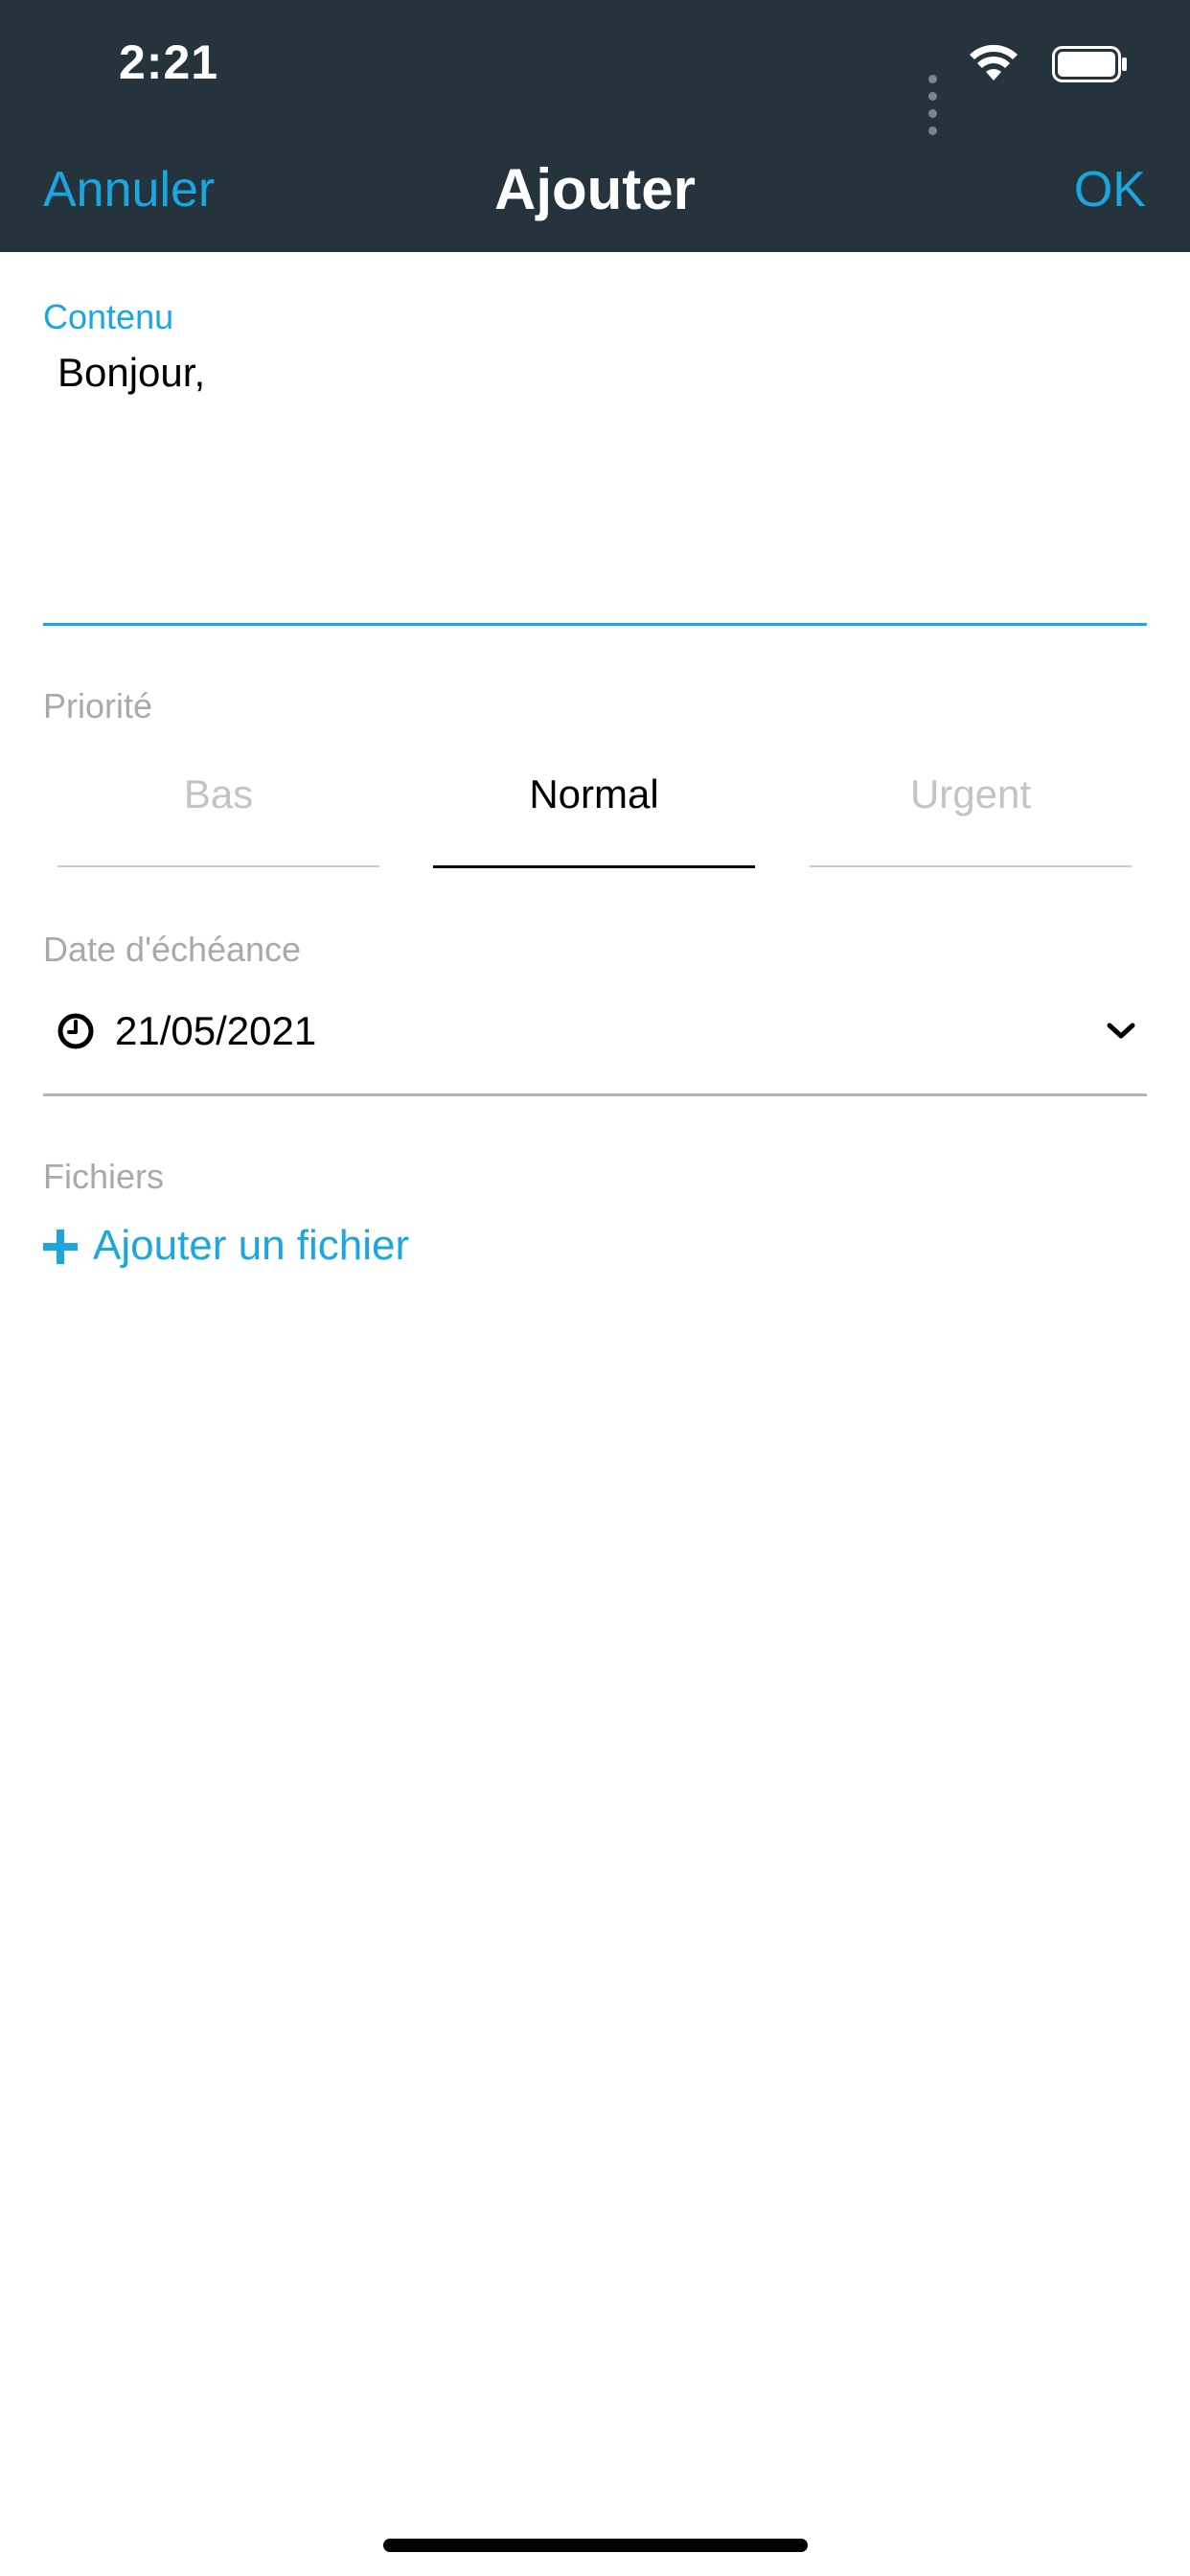 Image resolution: width=1190 pixels, height=2576 pixels. What do you see at coordinates (1121, 1031) in the screenshot?
I see `chevron-down-icon` at bounding box center [1121, 1031].